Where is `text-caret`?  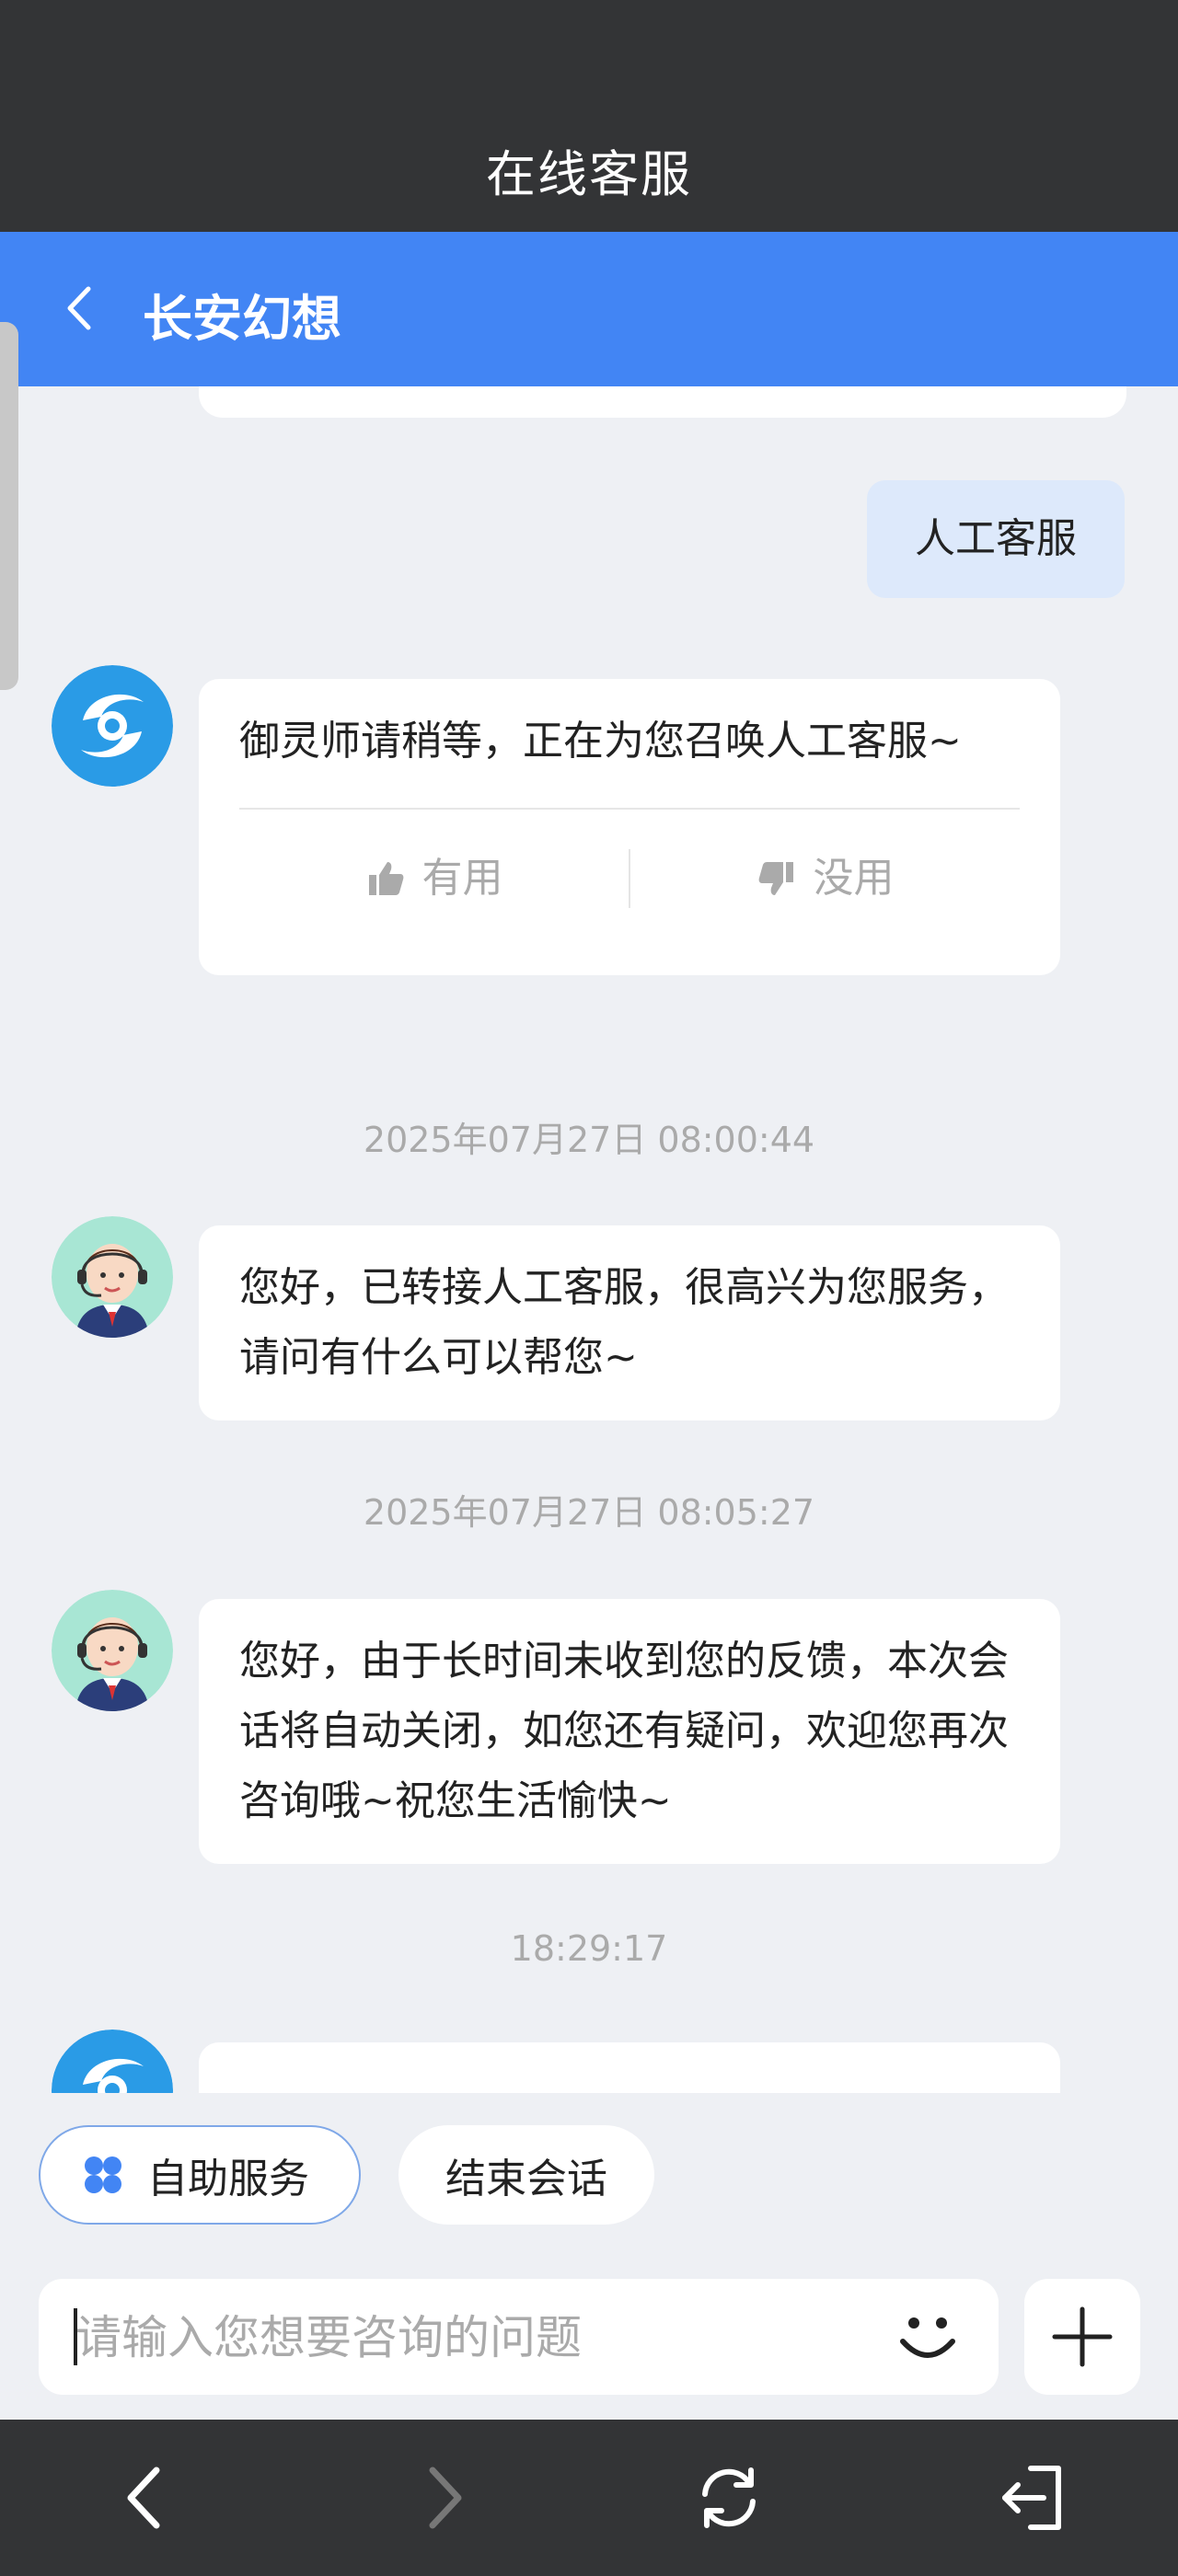 text-caret is located at coordinates (75, 2336).